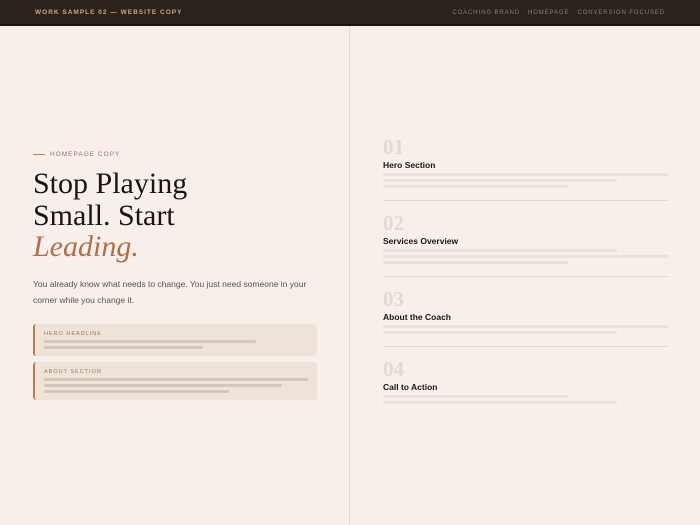 This screenshot has height=525, width=700. What do you see at coordinates (86, 246) in the screenshot?
I see `headline-accent: Leading.` at bounding box center [86, 246].